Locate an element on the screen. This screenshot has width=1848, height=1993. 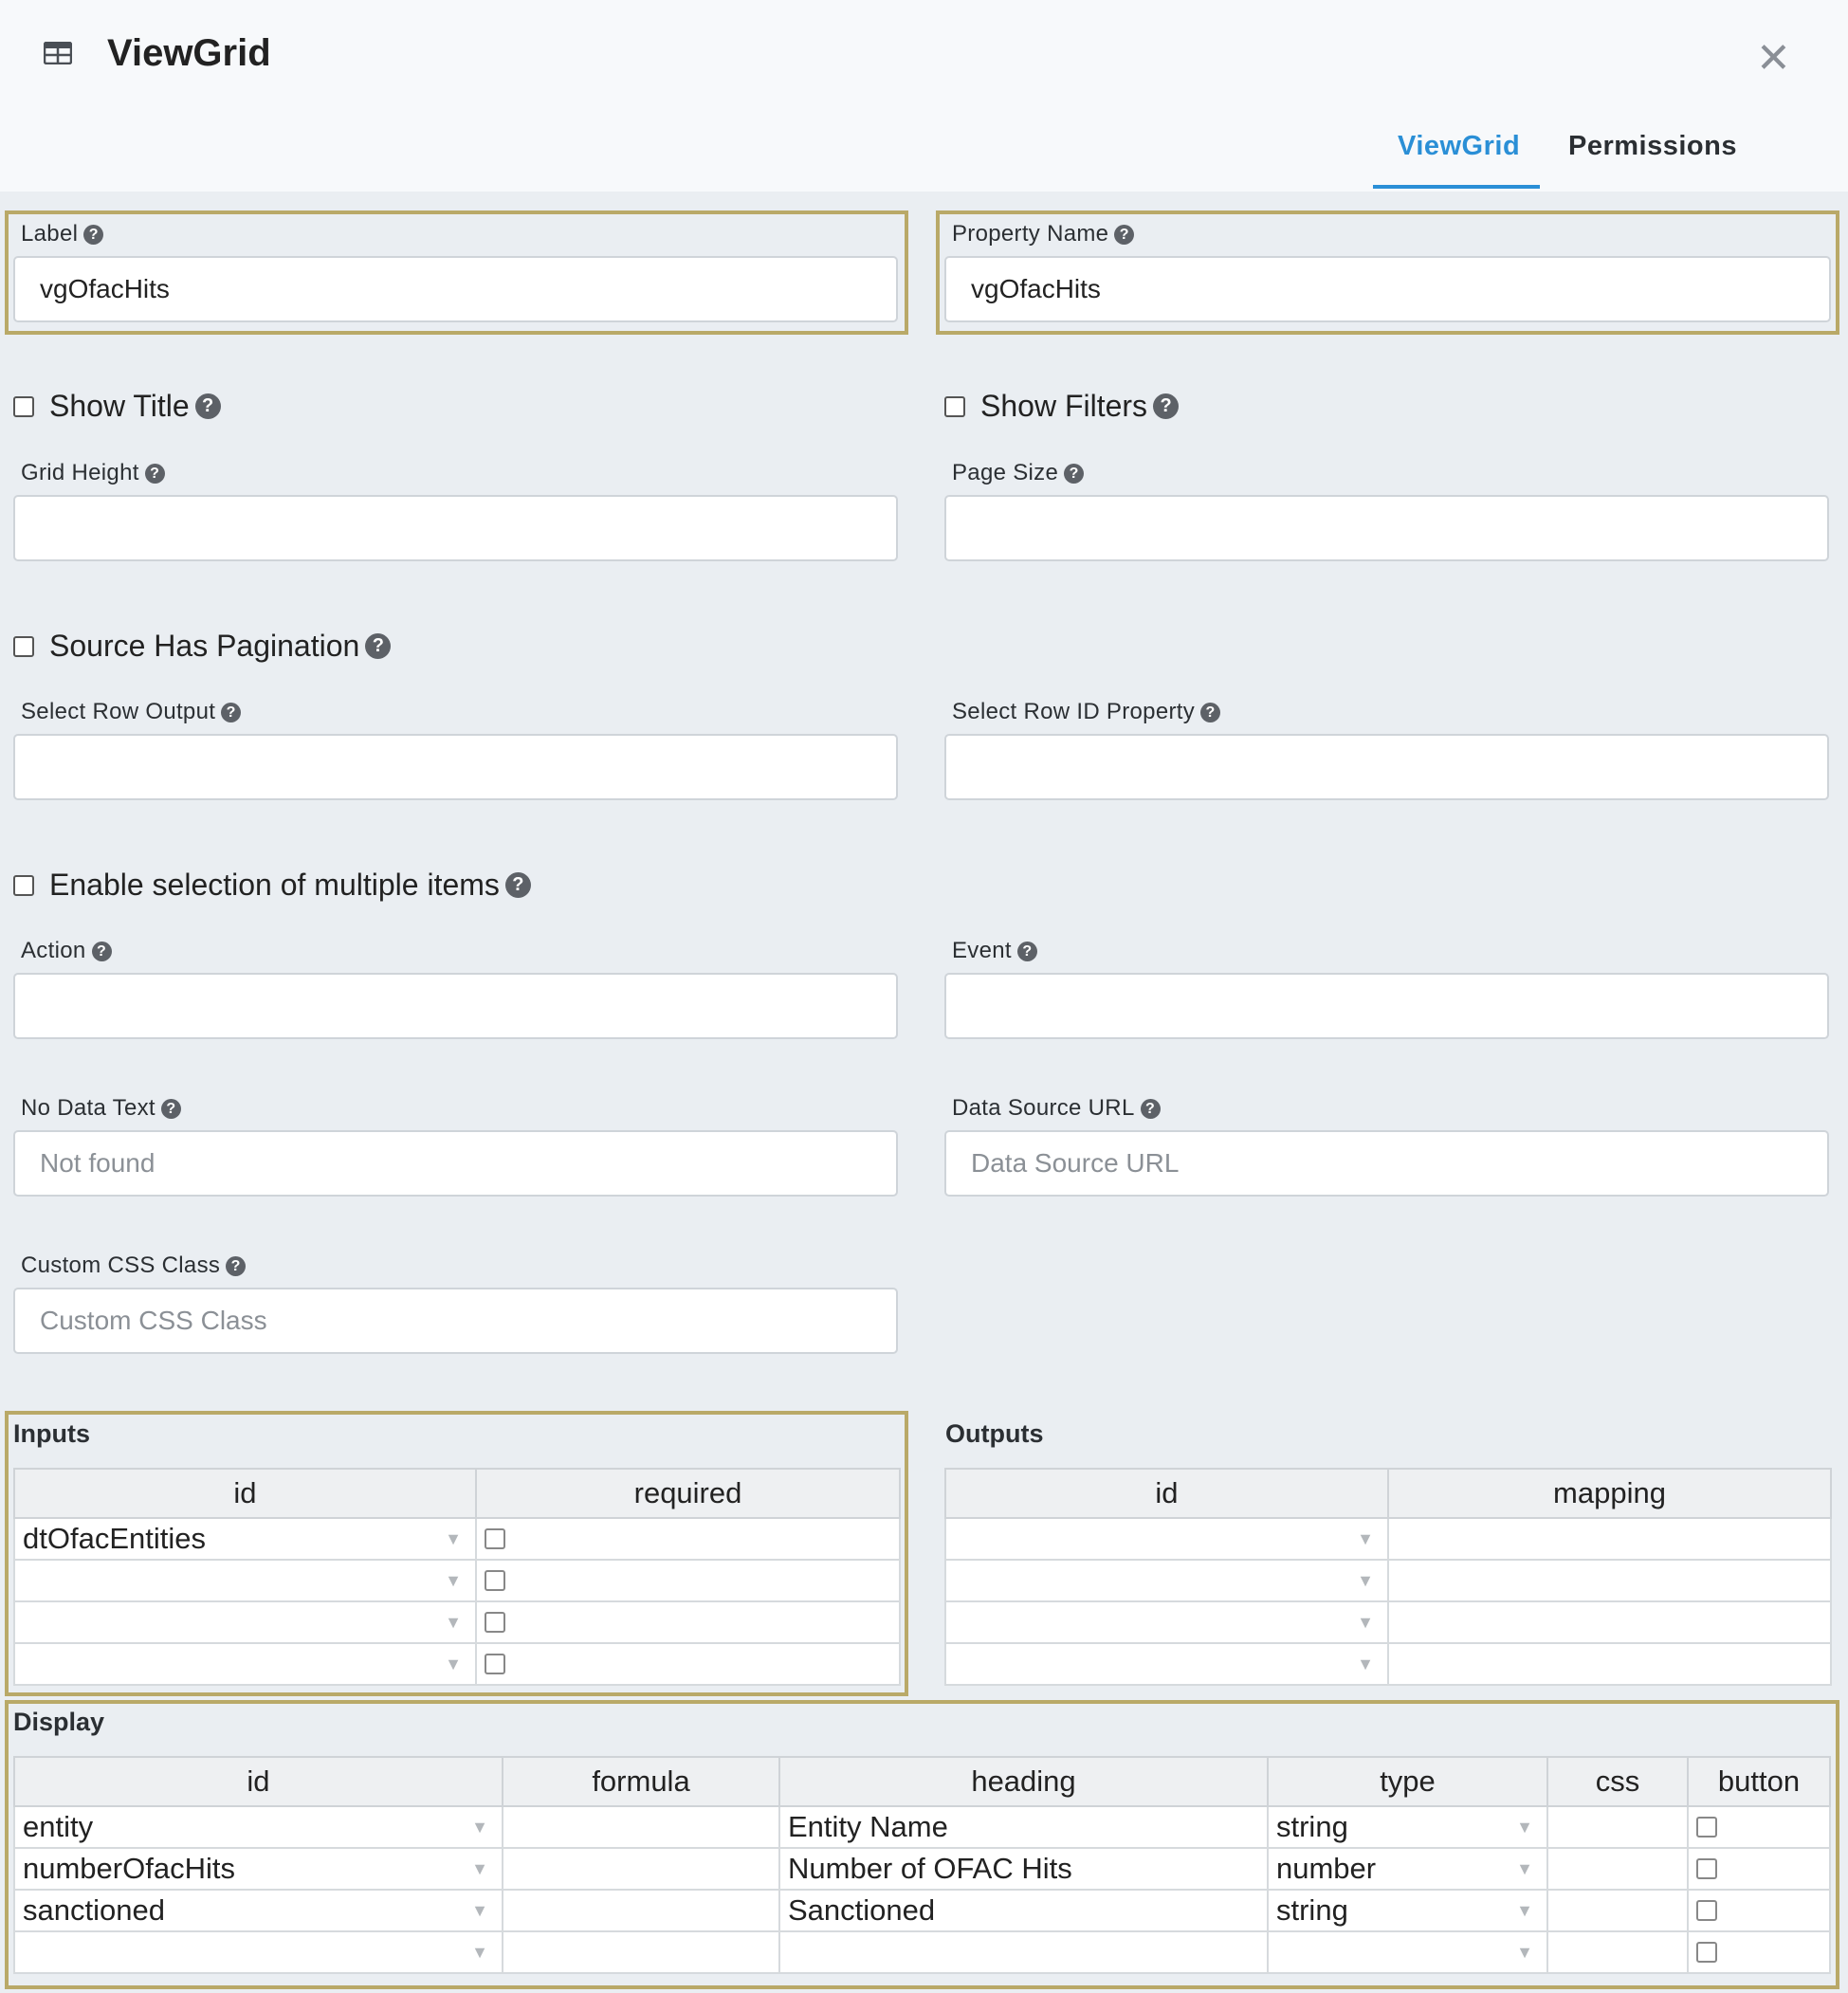
type-cell: ▼ is located at coordinates (1407, 1952).